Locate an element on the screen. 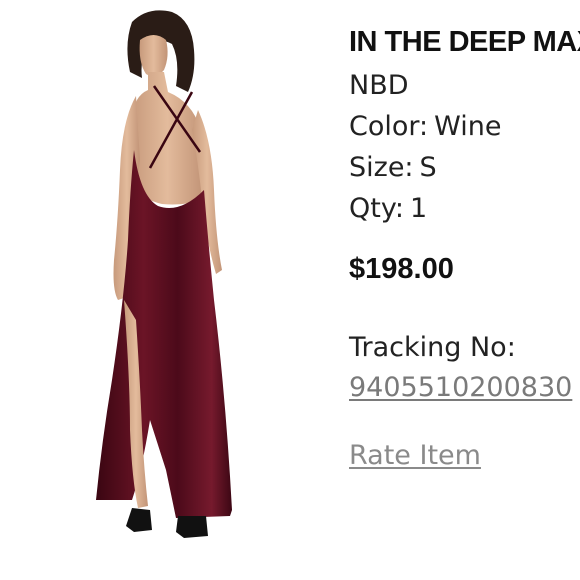 This screenshot has height=580, width=580. qty-row: Qty: 1 is located at coordinates (388, 208).